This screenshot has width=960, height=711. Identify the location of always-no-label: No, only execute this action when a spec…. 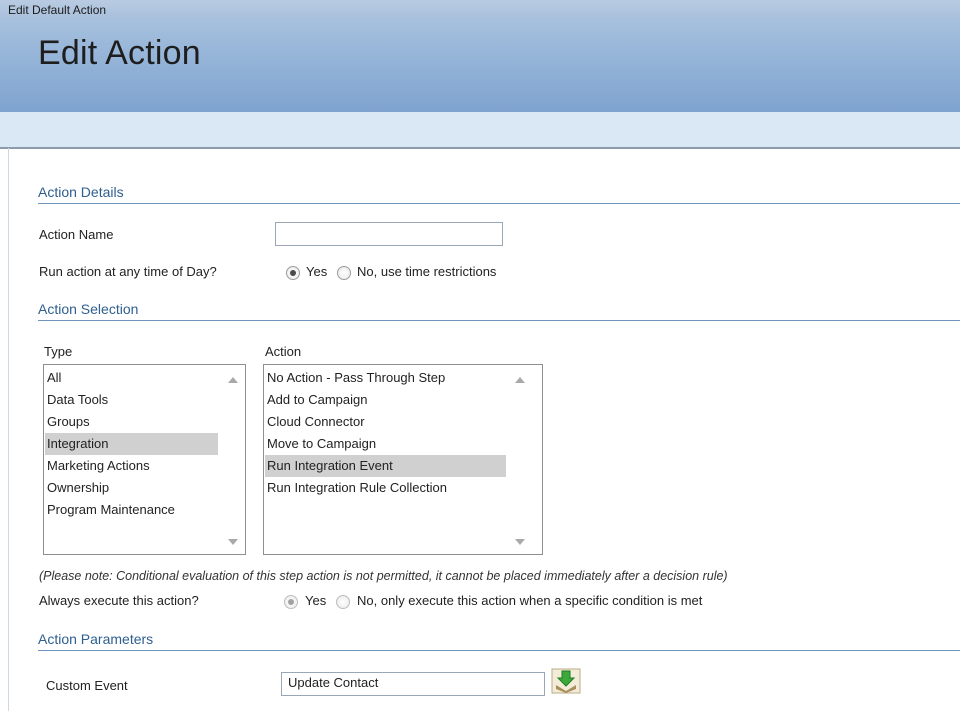
(529, 600).